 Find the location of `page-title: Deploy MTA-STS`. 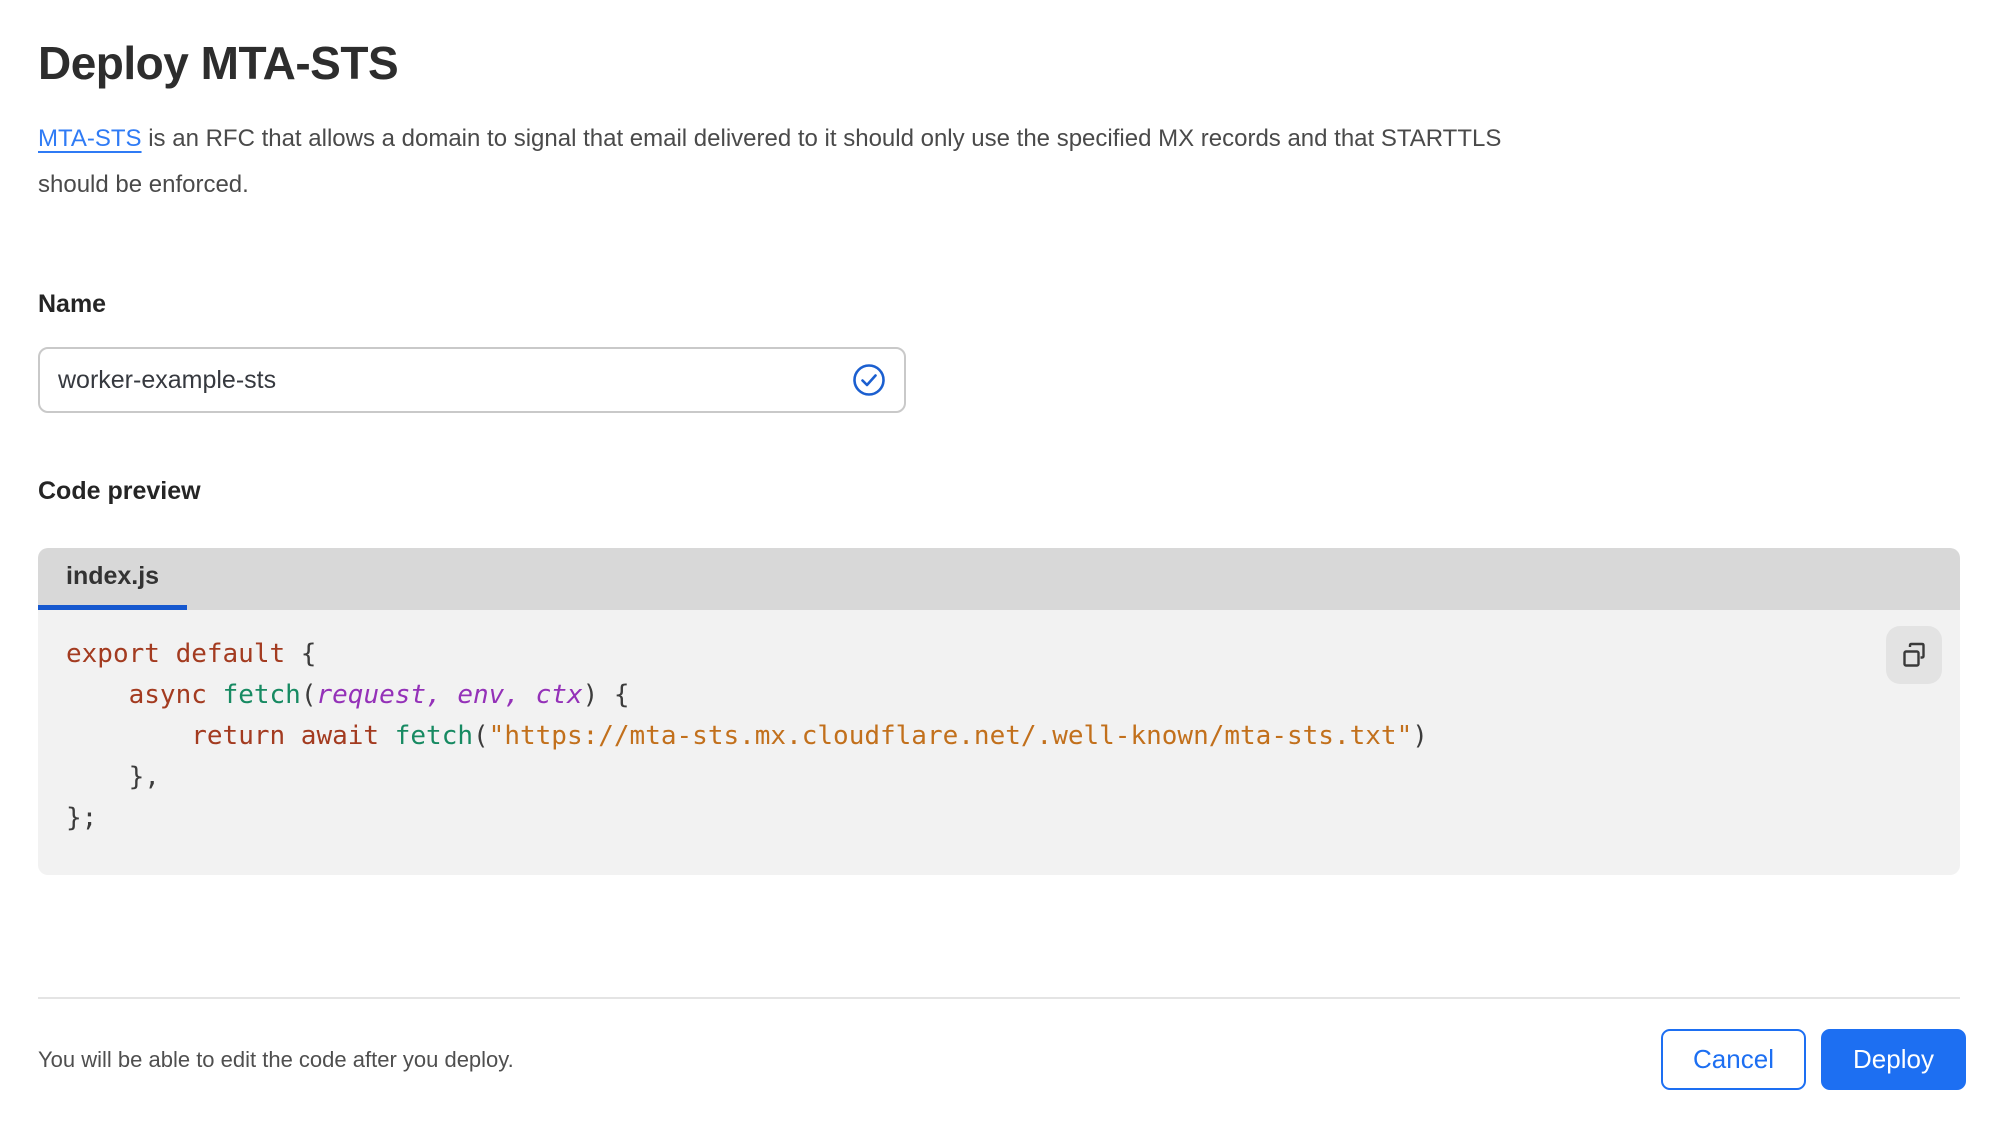

page-title: Deploy MTA-STS is located at coordinates (218, 63).